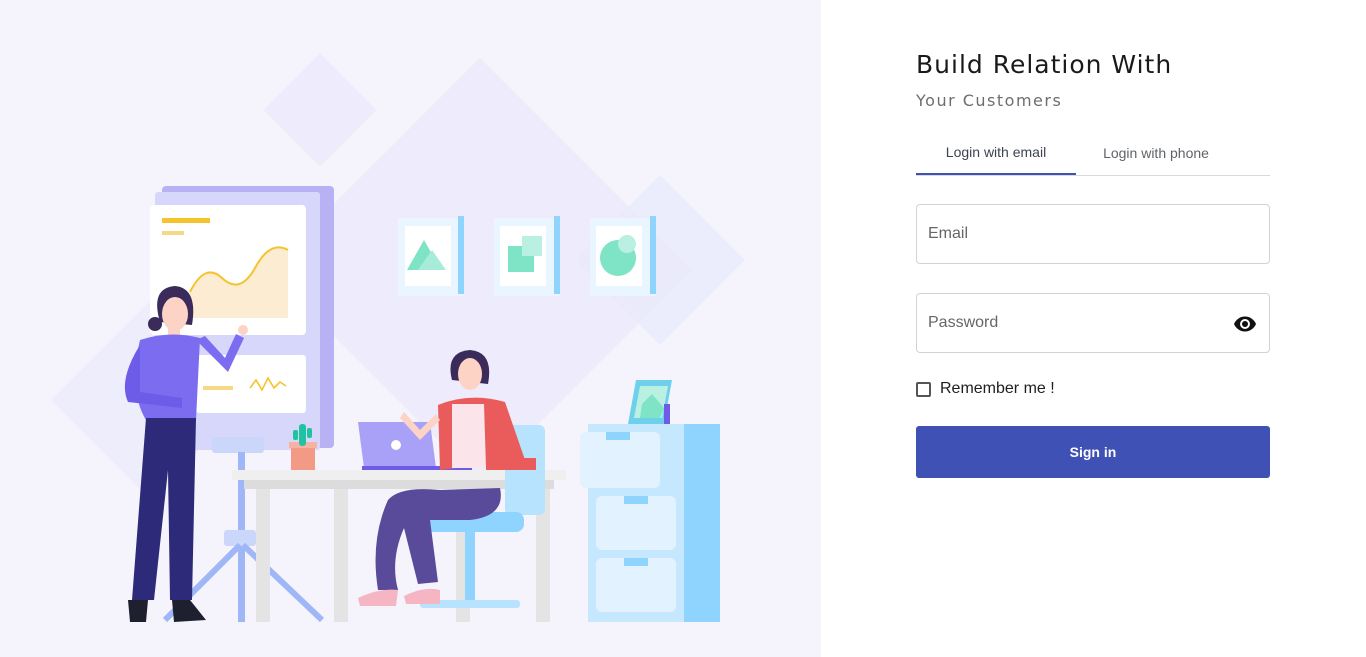 This screenshot has height=657, width=1366. I want to click on email-input, so click(1093, 234).